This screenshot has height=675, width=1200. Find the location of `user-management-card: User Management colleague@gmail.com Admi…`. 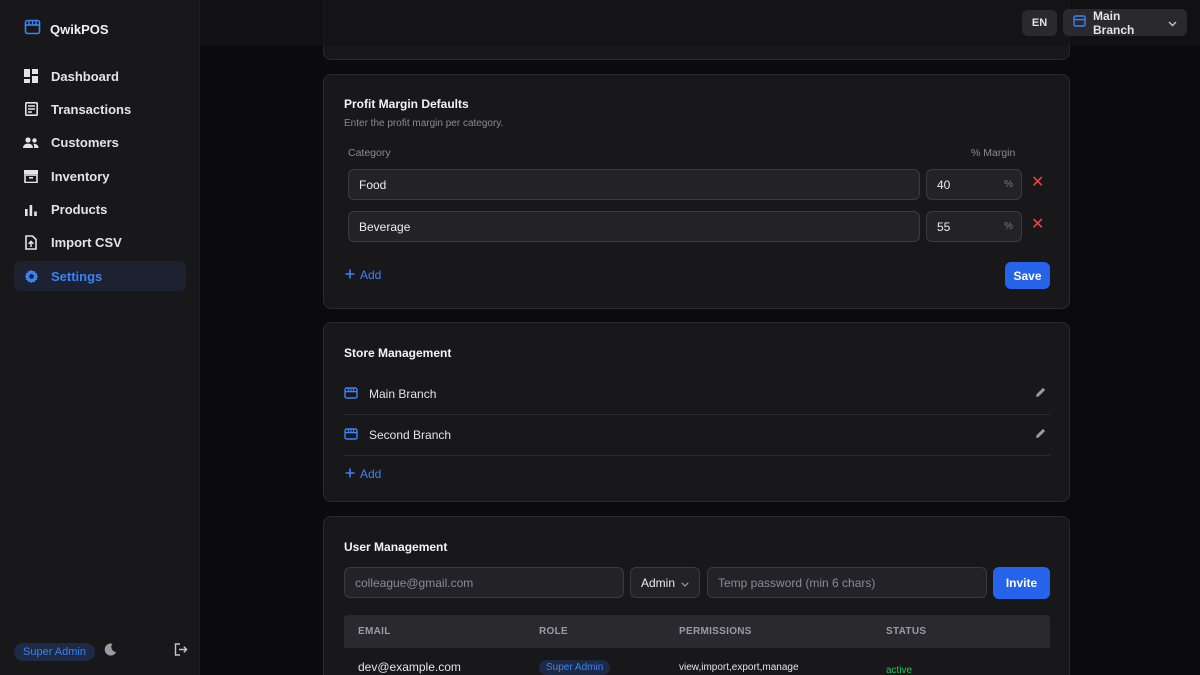

user-management-card: User Management colleague@gmail.com Admi… is located at coordinates (696, 595).